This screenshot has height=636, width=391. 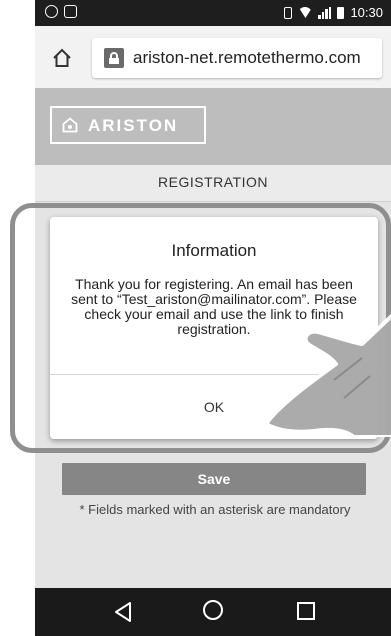 What do you see at coordinates (124, 612) in the screenshot?
I see `back-icon` at bounding box center [124, 612].